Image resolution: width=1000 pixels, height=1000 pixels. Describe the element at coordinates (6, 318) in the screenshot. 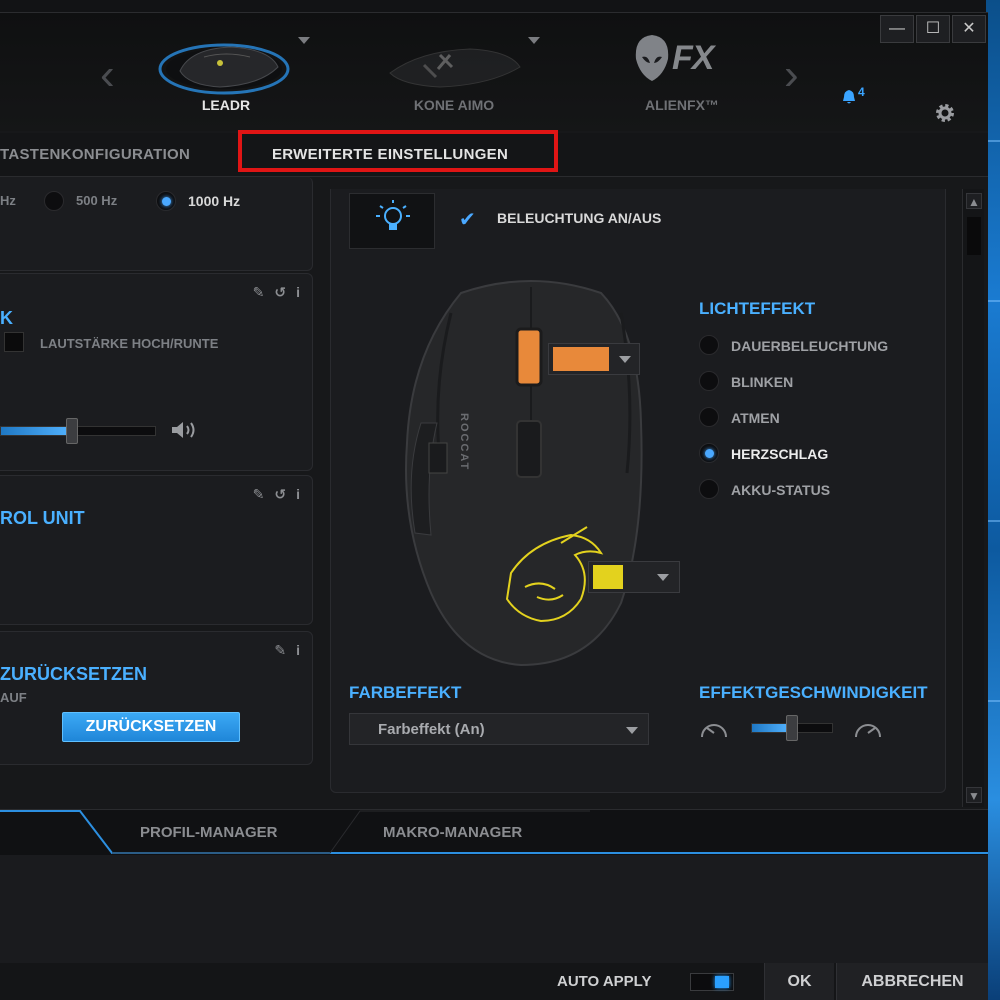

I see `sound-panel-title: K` at that location.